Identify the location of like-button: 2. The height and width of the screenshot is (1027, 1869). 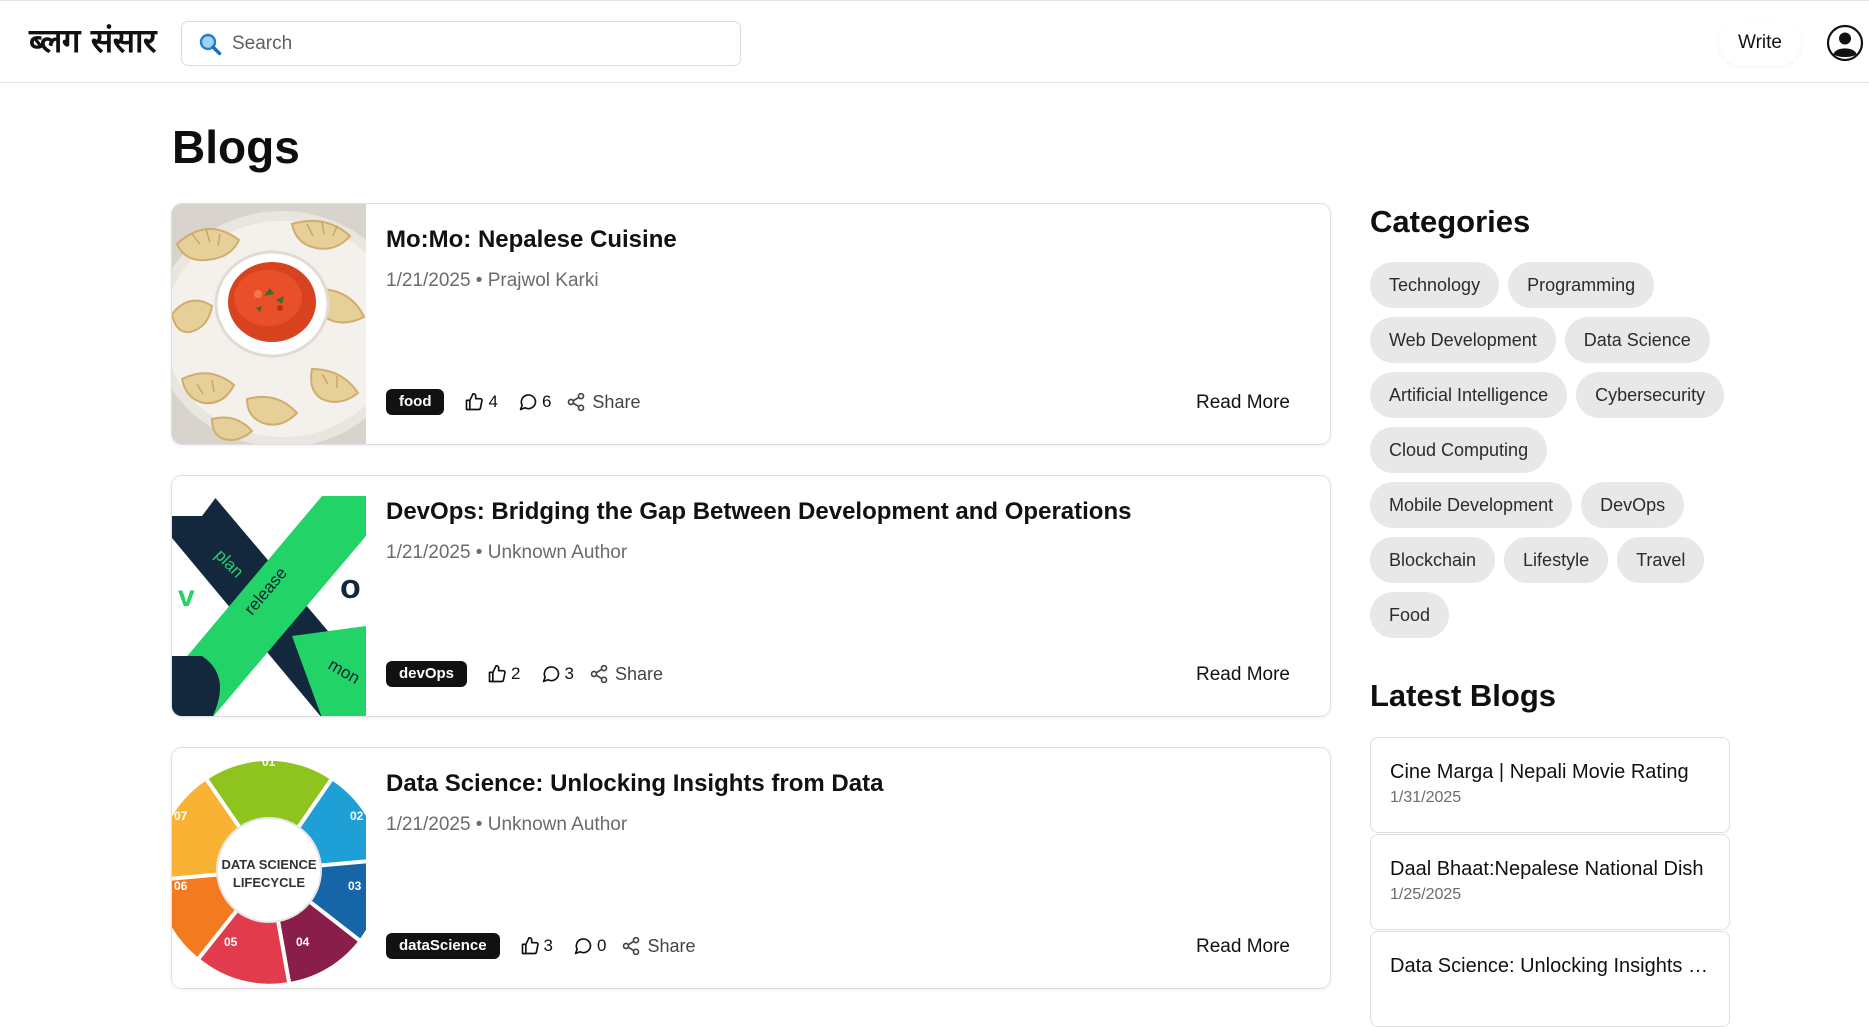
(504, 674).